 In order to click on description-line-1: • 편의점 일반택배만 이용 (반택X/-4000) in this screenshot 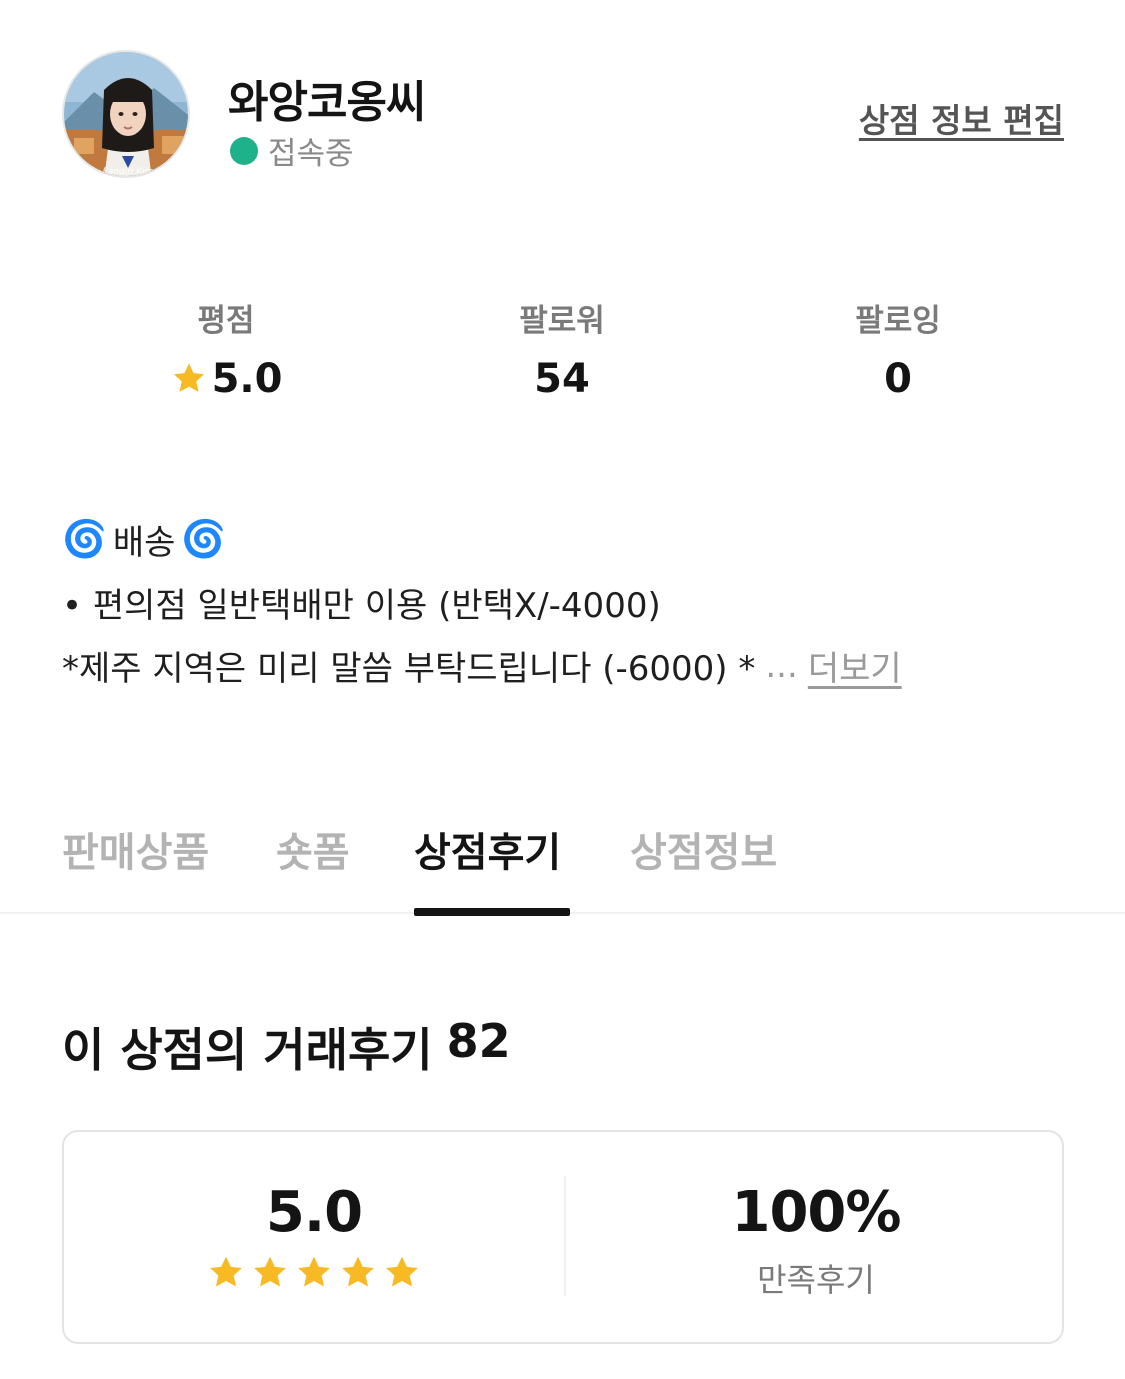, I will do `click(361, 606)`.